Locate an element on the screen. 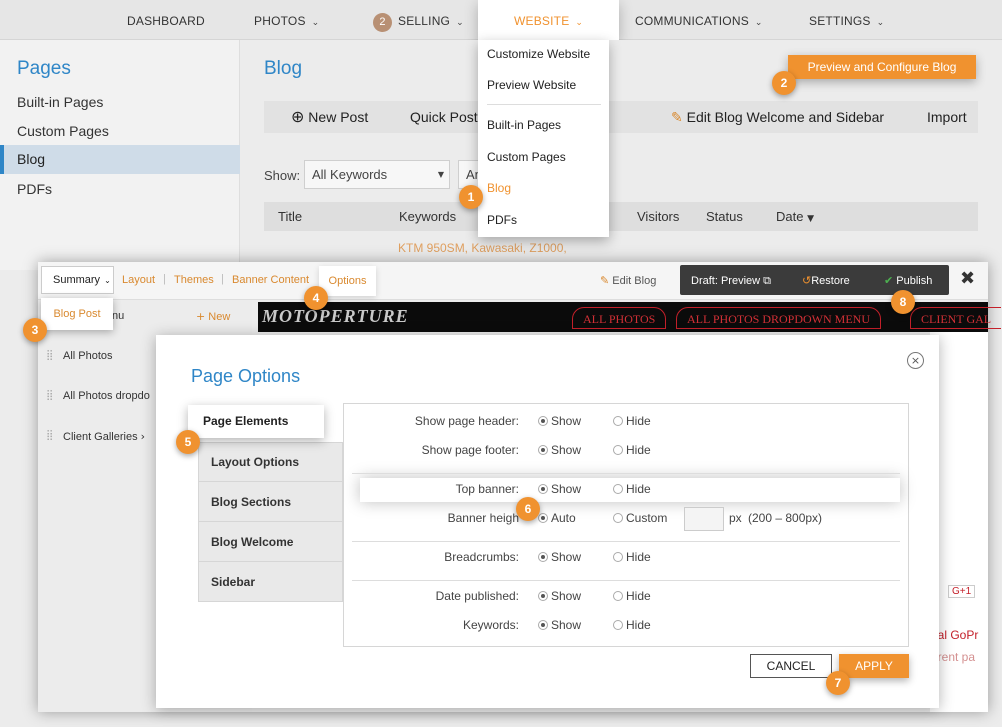 The height and width of the screenshot is (727, 1002). site-nav-all-photos-dropdown: ALL PHOTOS DROPDOWN MENU is located at coordinates (779, 318).